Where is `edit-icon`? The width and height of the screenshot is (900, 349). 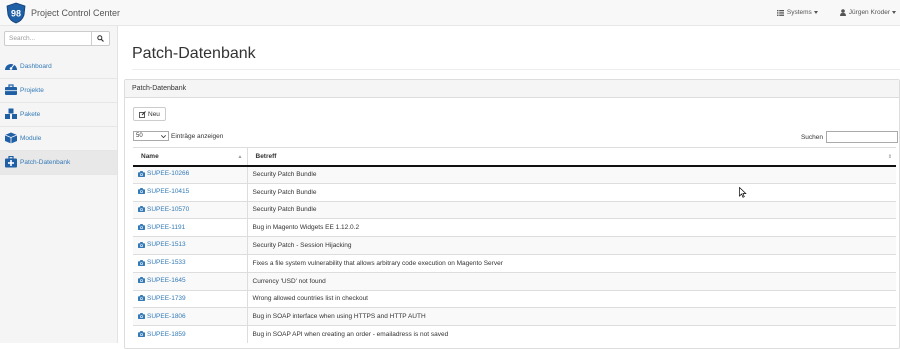
edit-icon is located at coordinates (142, 114).